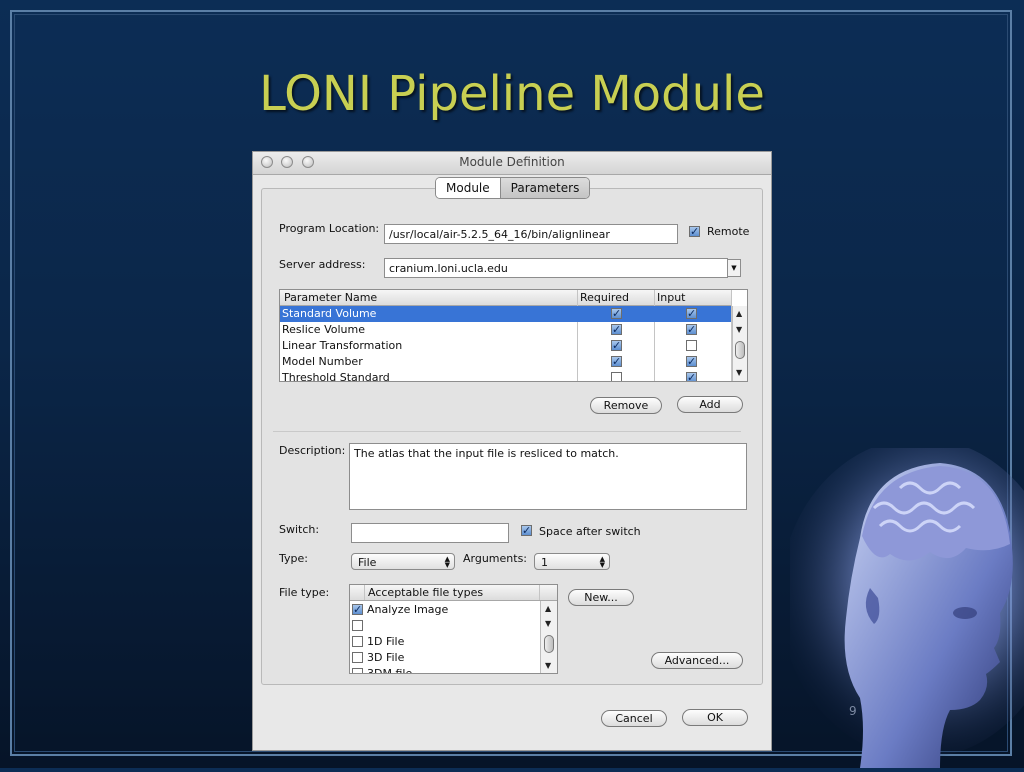  Describe the element at coordinates (323, 329) in the screenshot. I see `parameter-name: Reslice Volume` at that location.